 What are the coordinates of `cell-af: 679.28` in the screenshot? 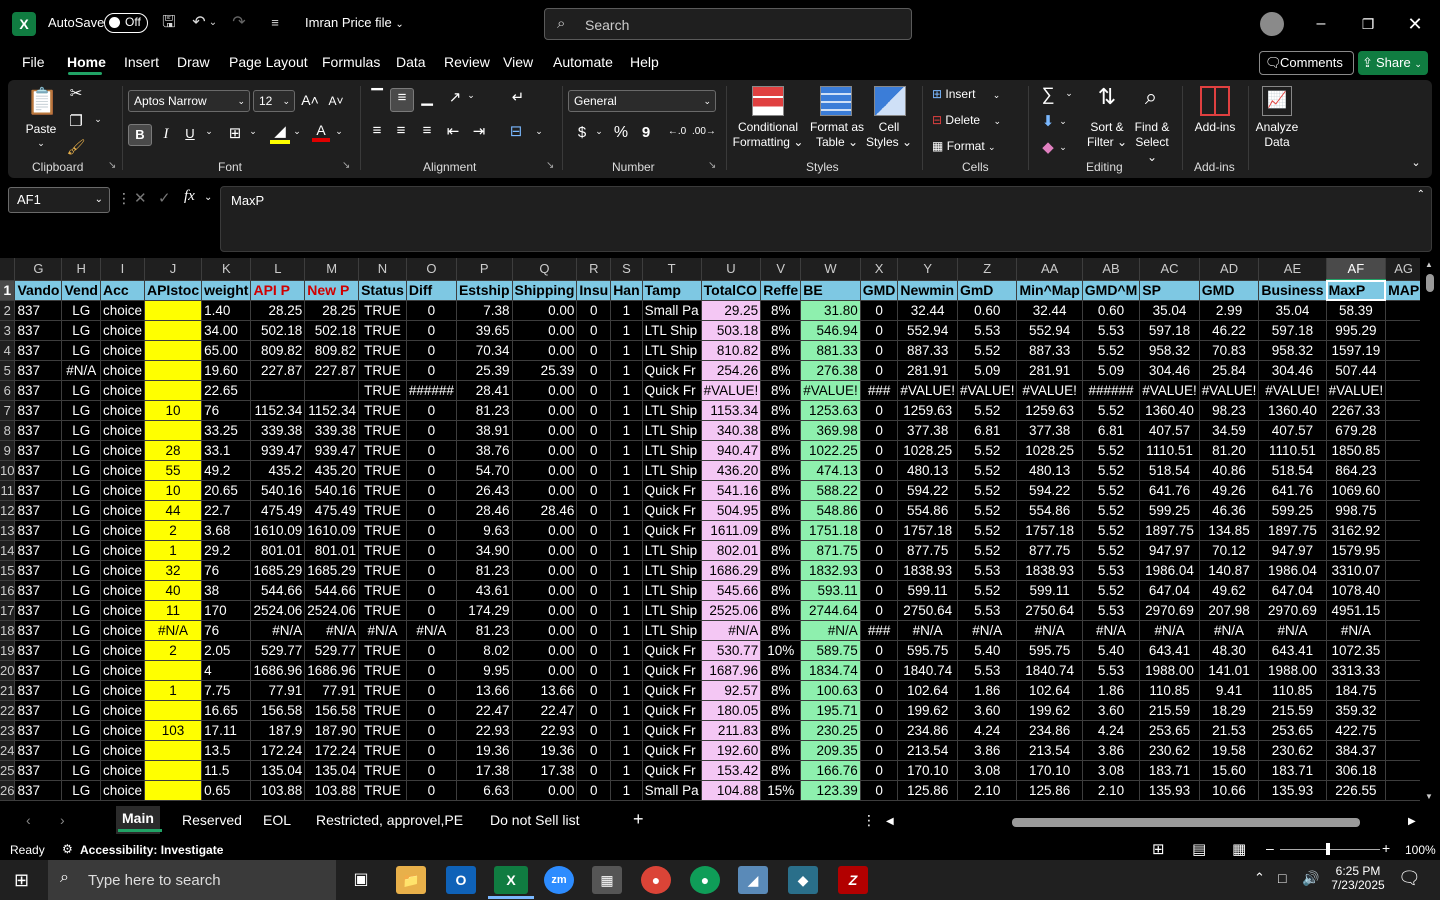 It's located at (1356, 430).